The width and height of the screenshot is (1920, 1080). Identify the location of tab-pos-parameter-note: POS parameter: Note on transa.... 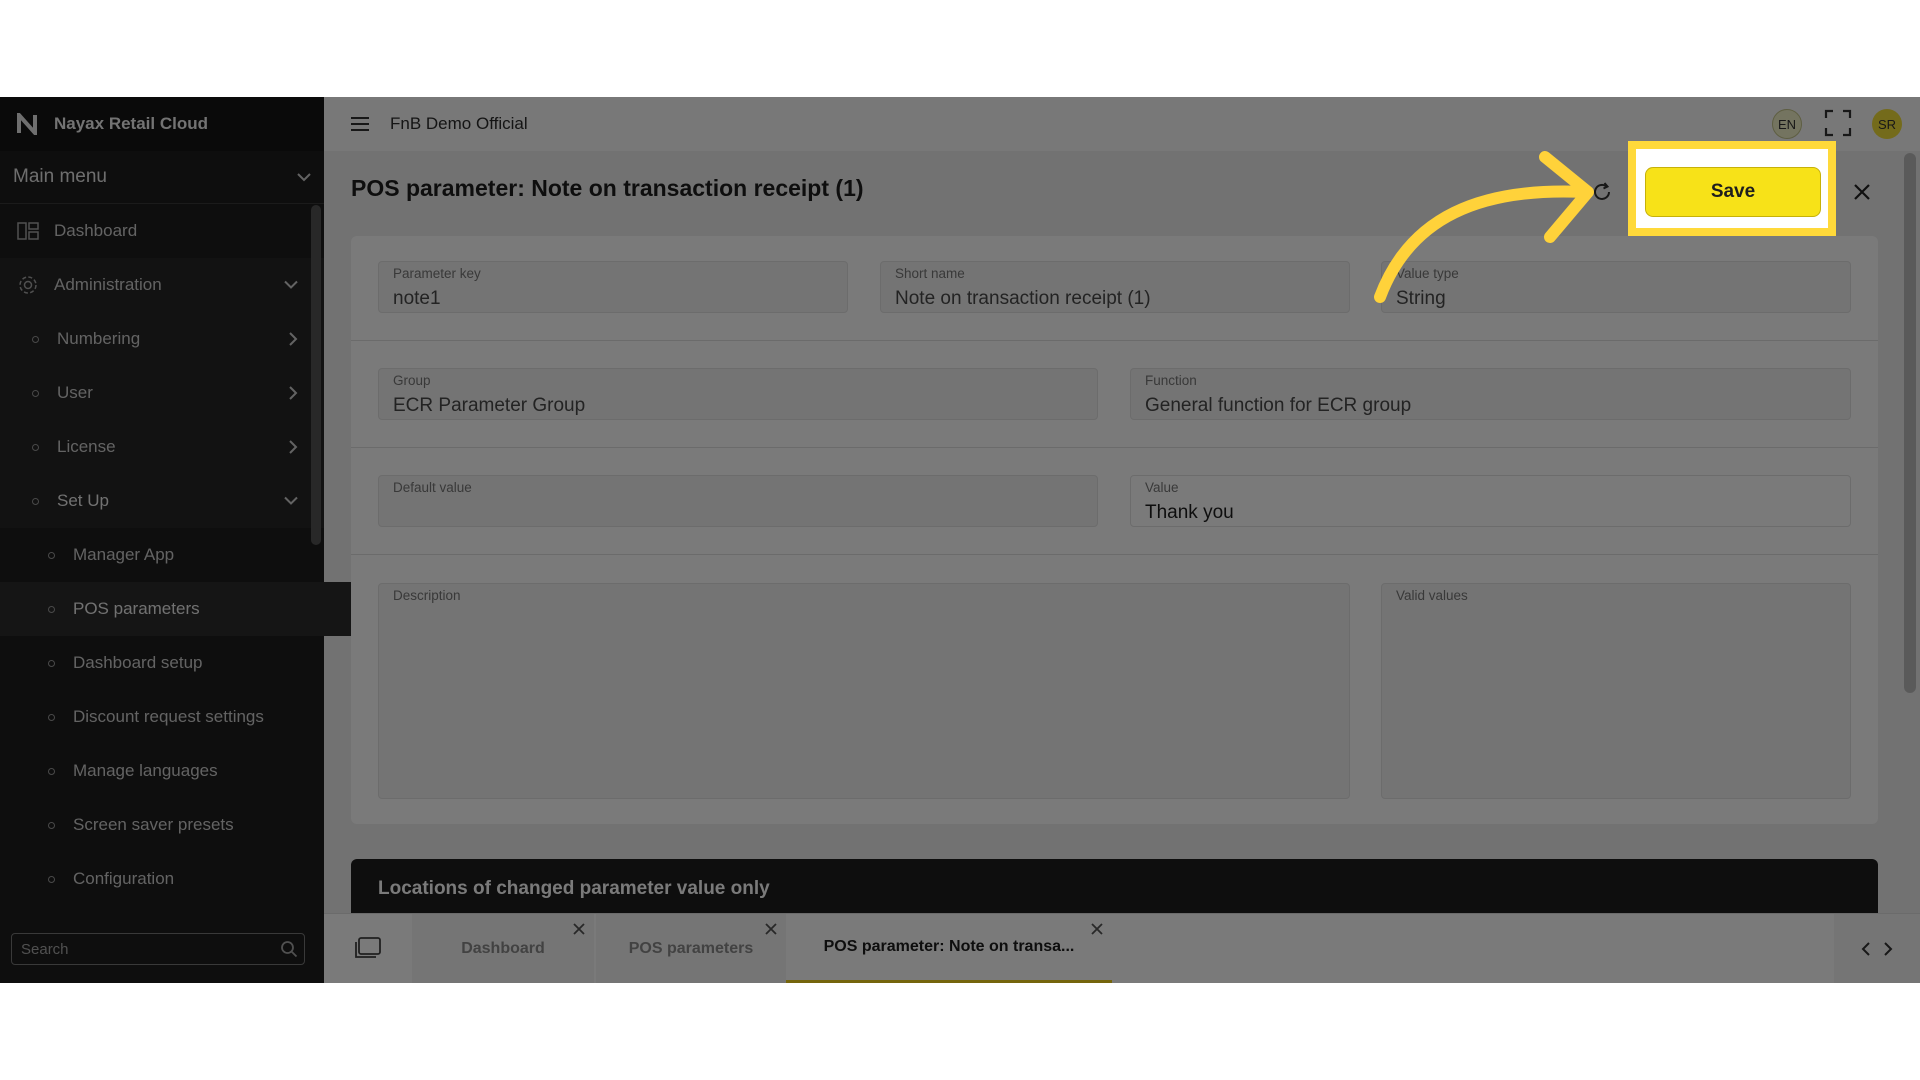
(949, 948).